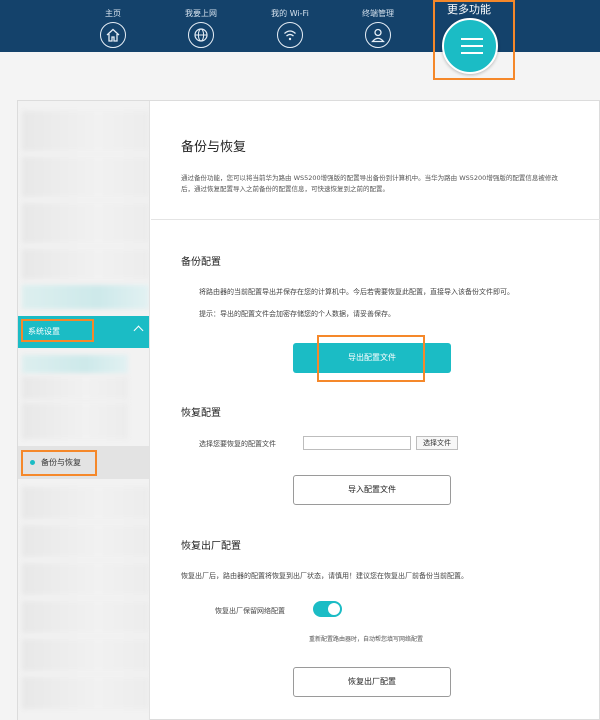 This screenshot has height=720, width=600. Describe the element at coordinates (201, 13) in the screenshot. I see `nav-item-internet-label: 我要上网` at that location.